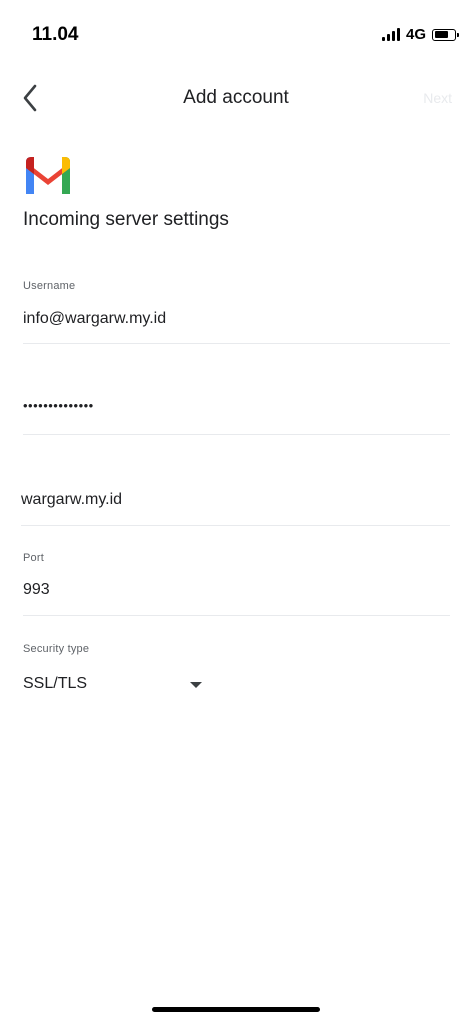 The image size is (472, 1024). Describe the element at coordinates (236, 590) in the screenshot. I see `port-input: 993` at that location.